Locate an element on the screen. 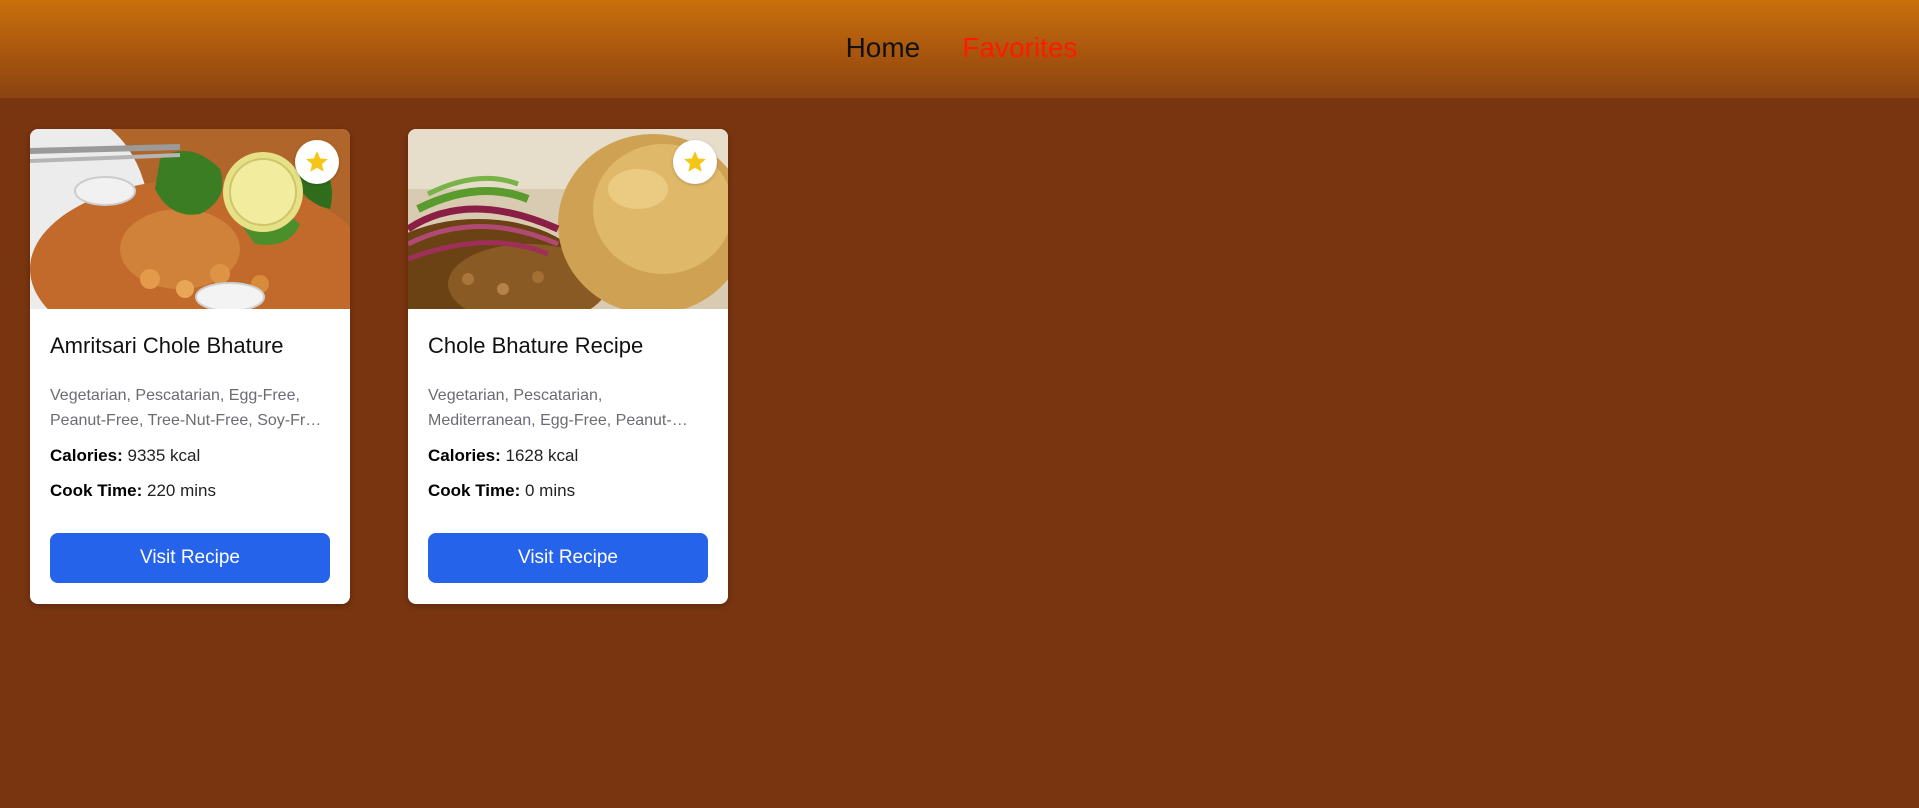 This screenshot has height=808, width=1919. recipe-title: Amritsari Chole Bhature is located at coordinates (167, 345).